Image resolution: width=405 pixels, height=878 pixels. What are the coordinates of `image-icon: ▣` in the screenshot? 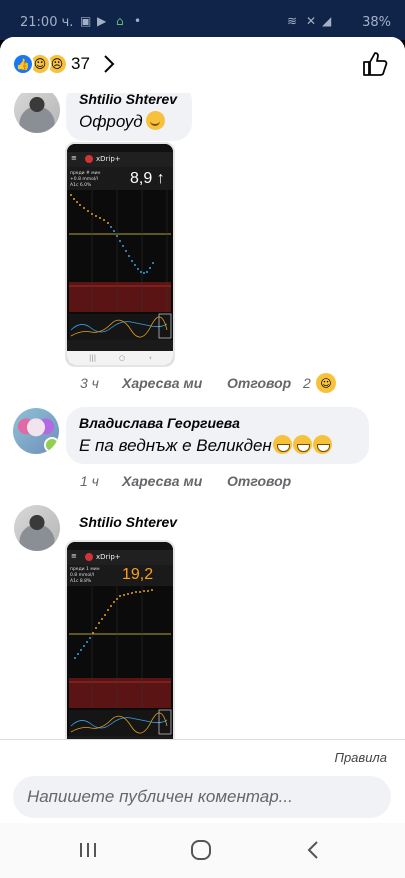 It's located at (86, 21).